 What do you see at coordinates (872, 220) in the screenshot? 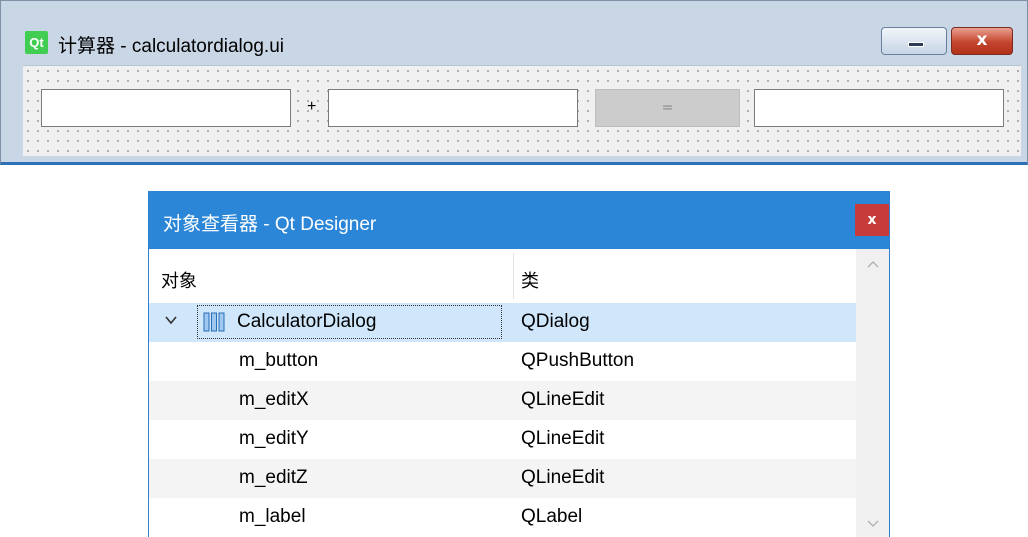
I see `inspector-close-button: x` at bounding box center [872, 220].